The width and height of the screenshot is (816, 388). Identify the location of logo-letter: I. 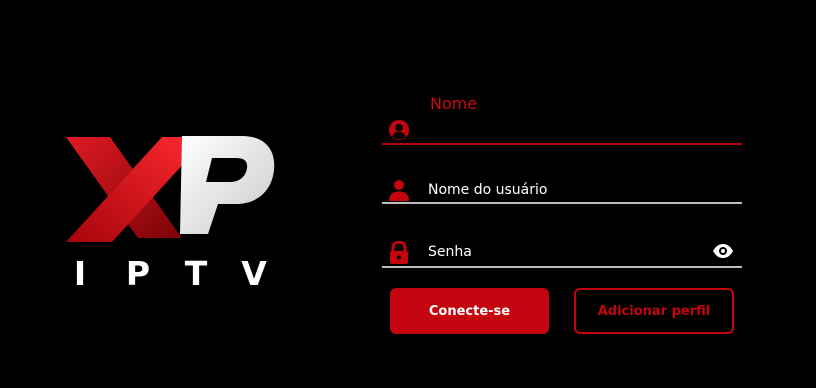
(80, 273).